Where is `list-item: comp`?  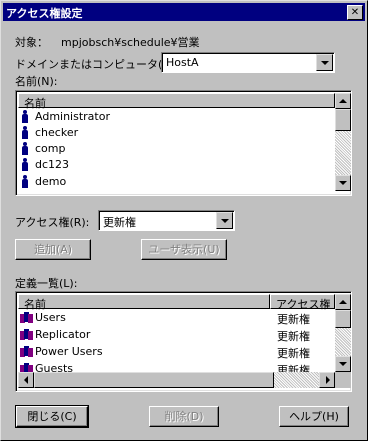
list-item: comp is located at coordinates (177, 148).